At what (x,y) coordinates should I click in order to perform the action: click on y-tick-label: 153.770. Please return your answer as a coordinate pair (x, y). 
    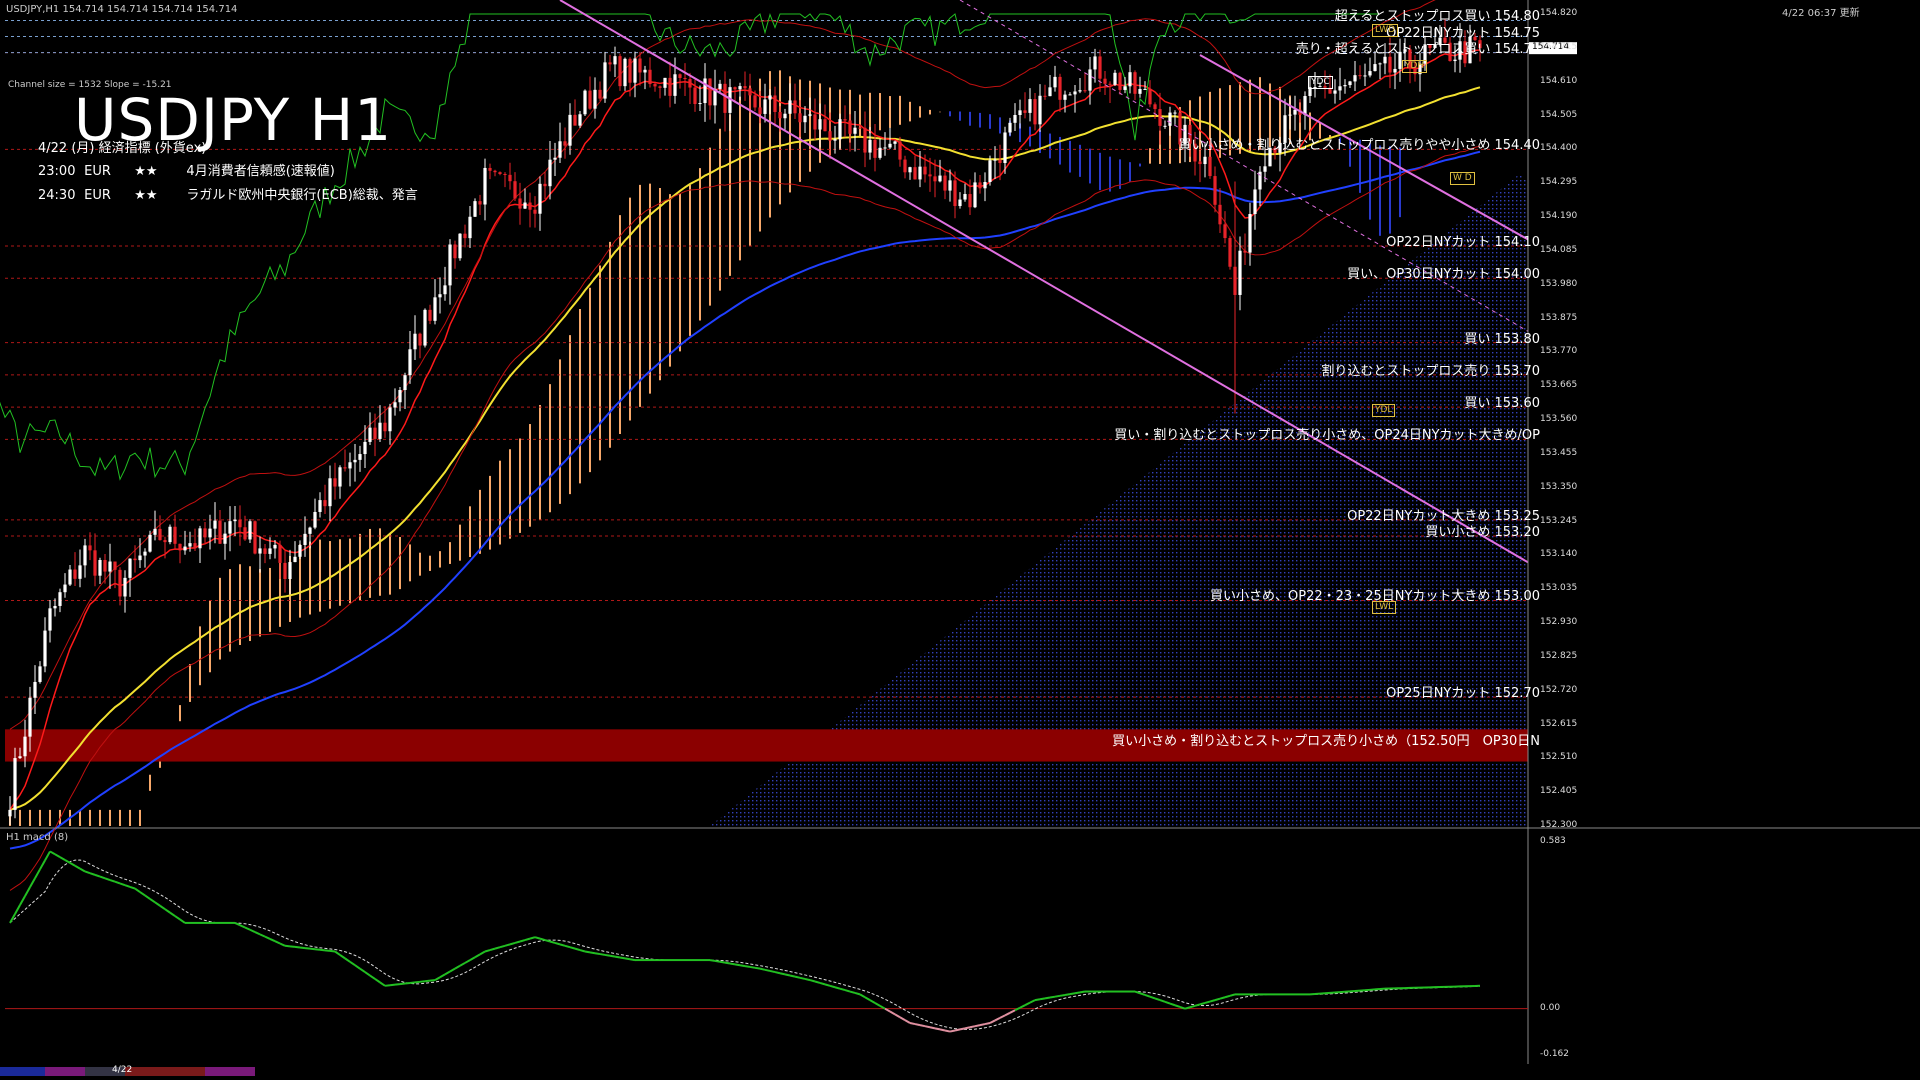
    Looking at the image, I should click on (1559, 351).